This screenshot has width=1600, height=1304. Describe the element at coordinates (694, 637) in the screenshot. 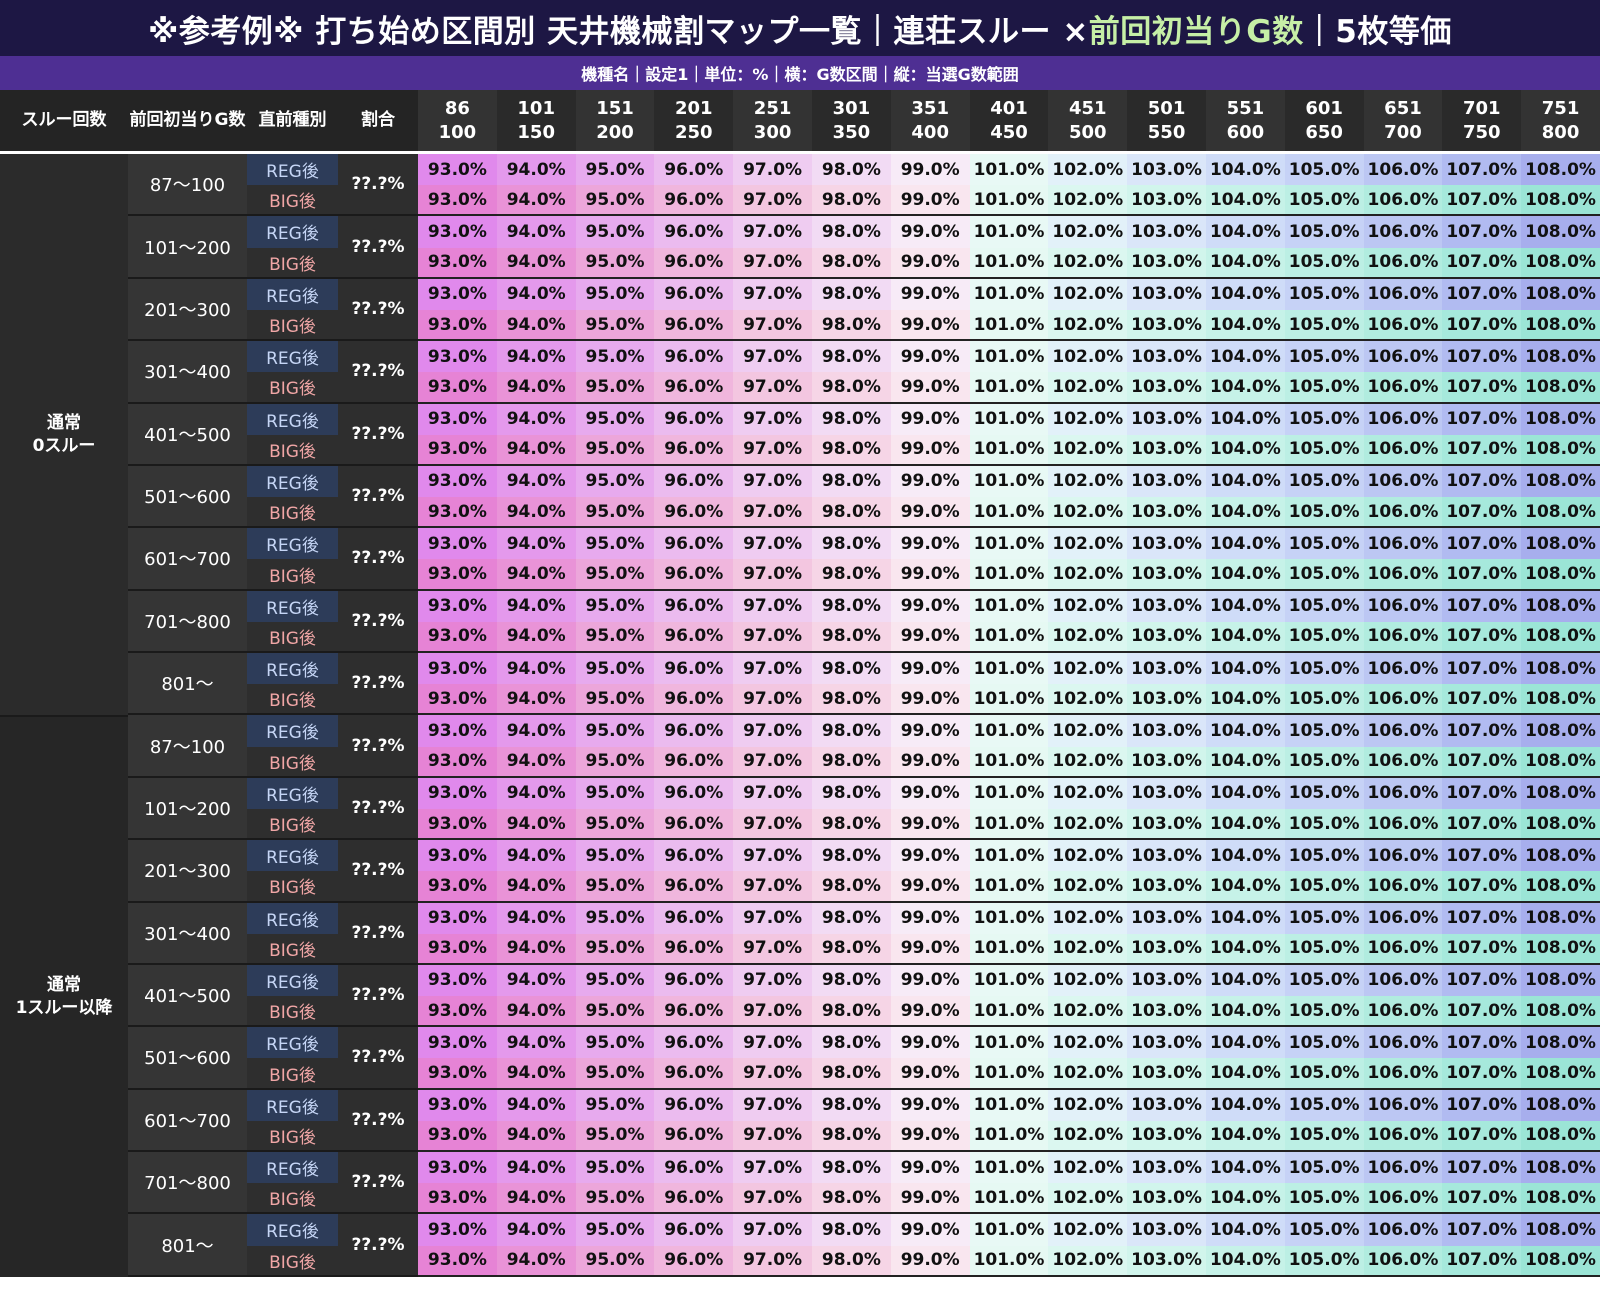

I see `rate-cell-big: 96.0%` at that location.